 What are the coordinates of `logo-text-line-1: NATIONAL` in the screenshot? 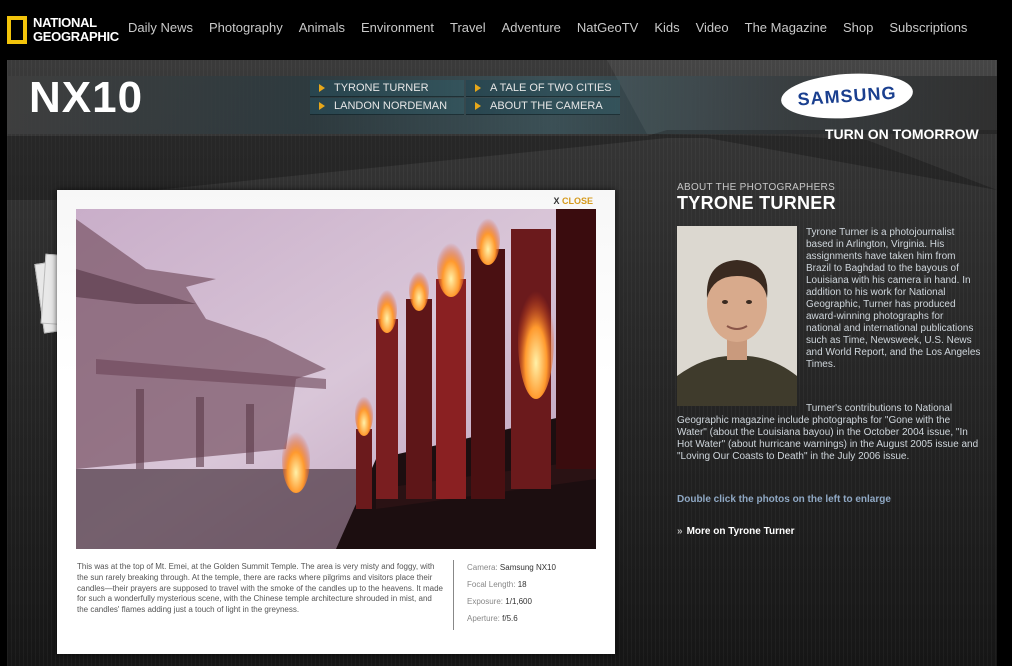 It's located at (65, 22).